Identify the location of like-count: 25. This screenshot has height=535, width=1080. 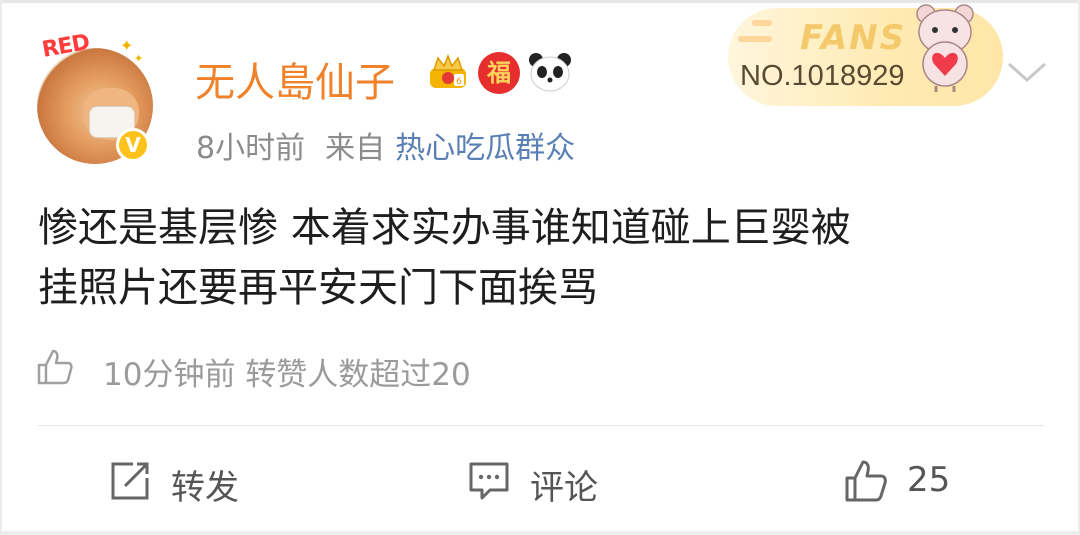
(929, 480).